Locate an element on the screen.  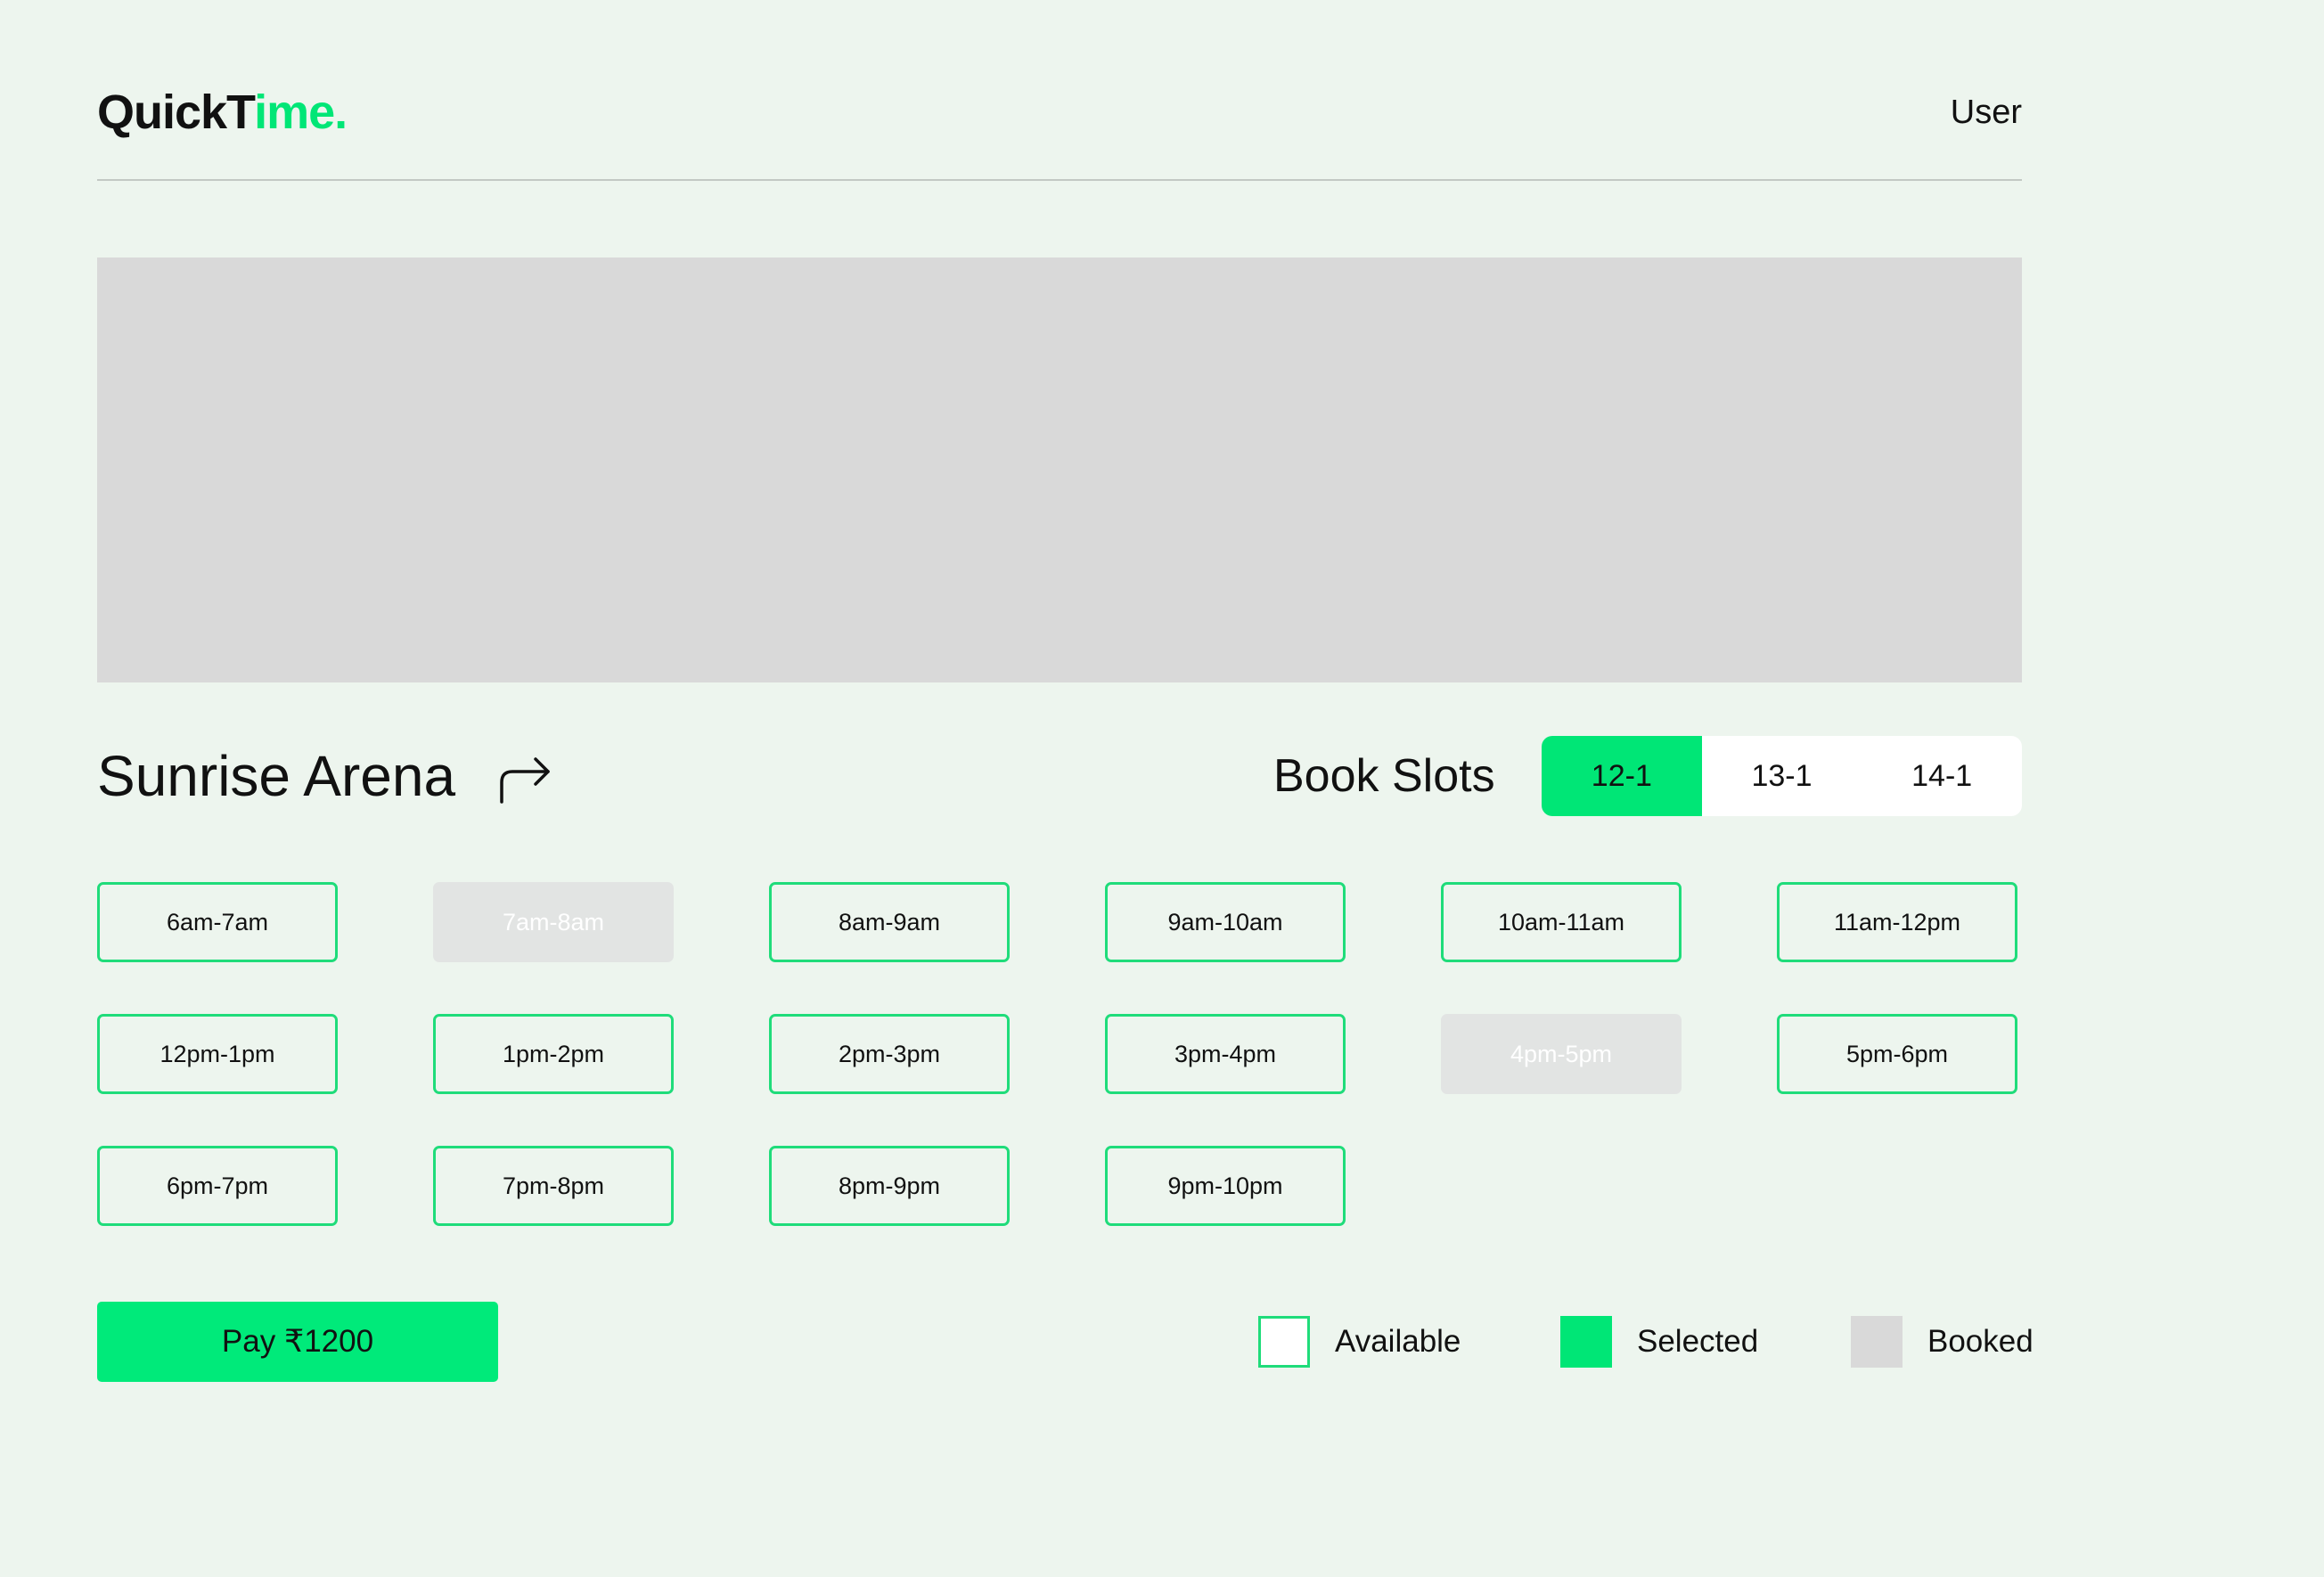
logo-main: QuickT is located at coordinates (176, 112).